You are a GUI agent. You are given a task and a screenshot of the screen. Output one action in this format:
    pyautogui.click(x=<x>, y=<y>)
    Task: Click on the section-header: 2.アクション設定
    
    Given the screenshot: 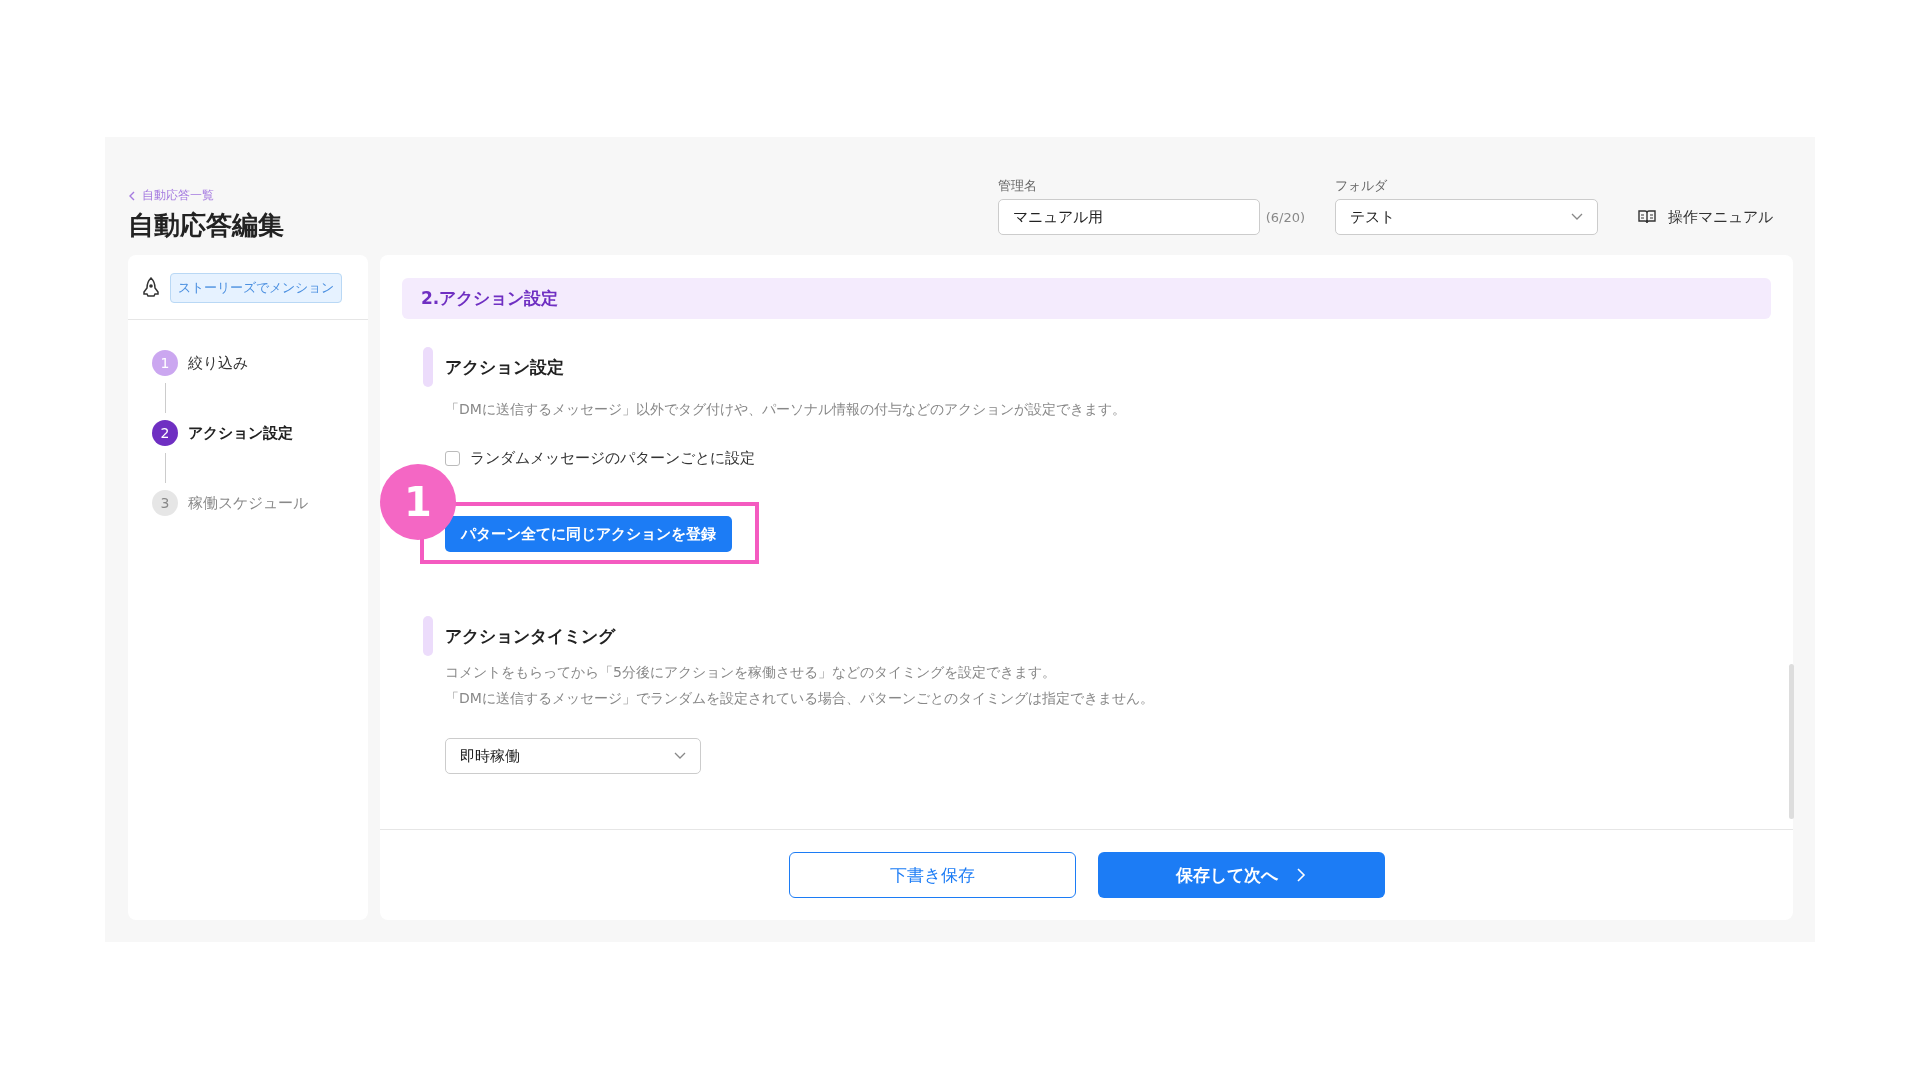 What is the action you would take?
    pyautogui.click(x=1086, y=298)
    